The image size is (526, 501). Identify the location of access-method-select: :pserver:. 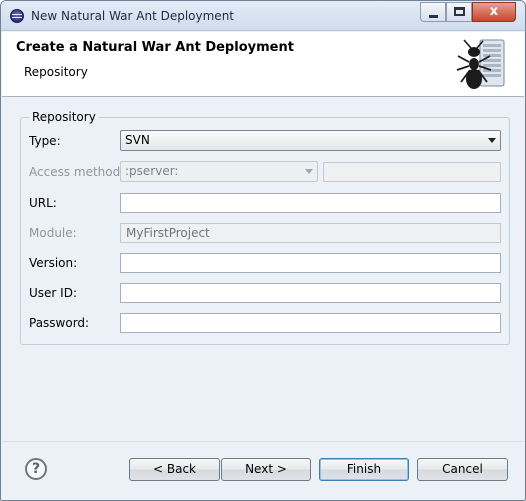
(219, 171).